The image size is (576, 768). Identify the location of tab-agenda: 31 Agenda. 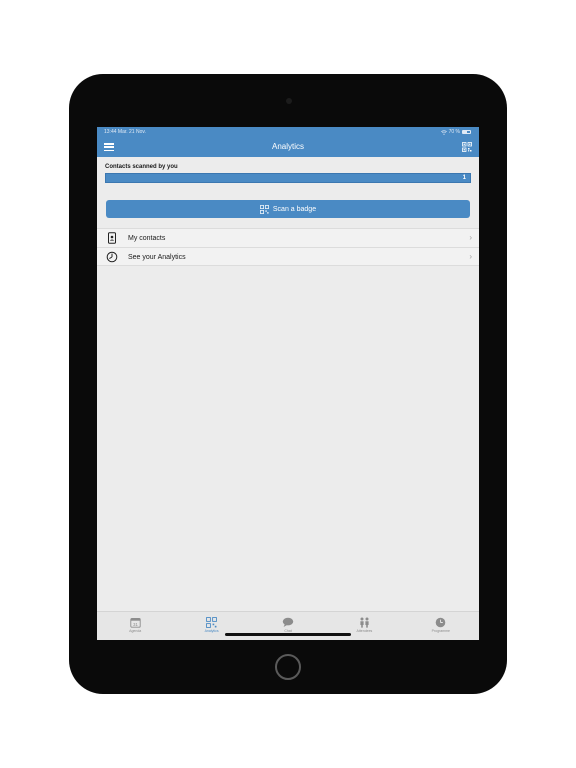
(135, 626).